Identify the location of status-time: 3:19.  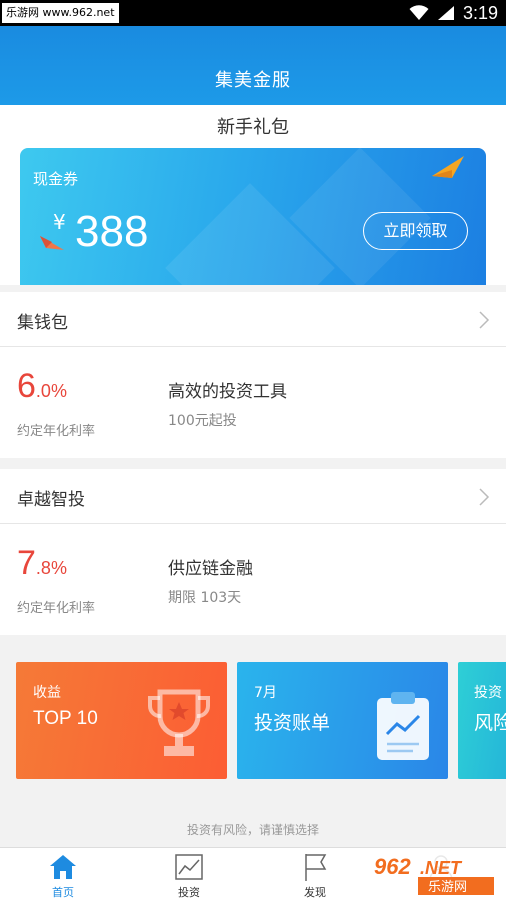
(480, 12).